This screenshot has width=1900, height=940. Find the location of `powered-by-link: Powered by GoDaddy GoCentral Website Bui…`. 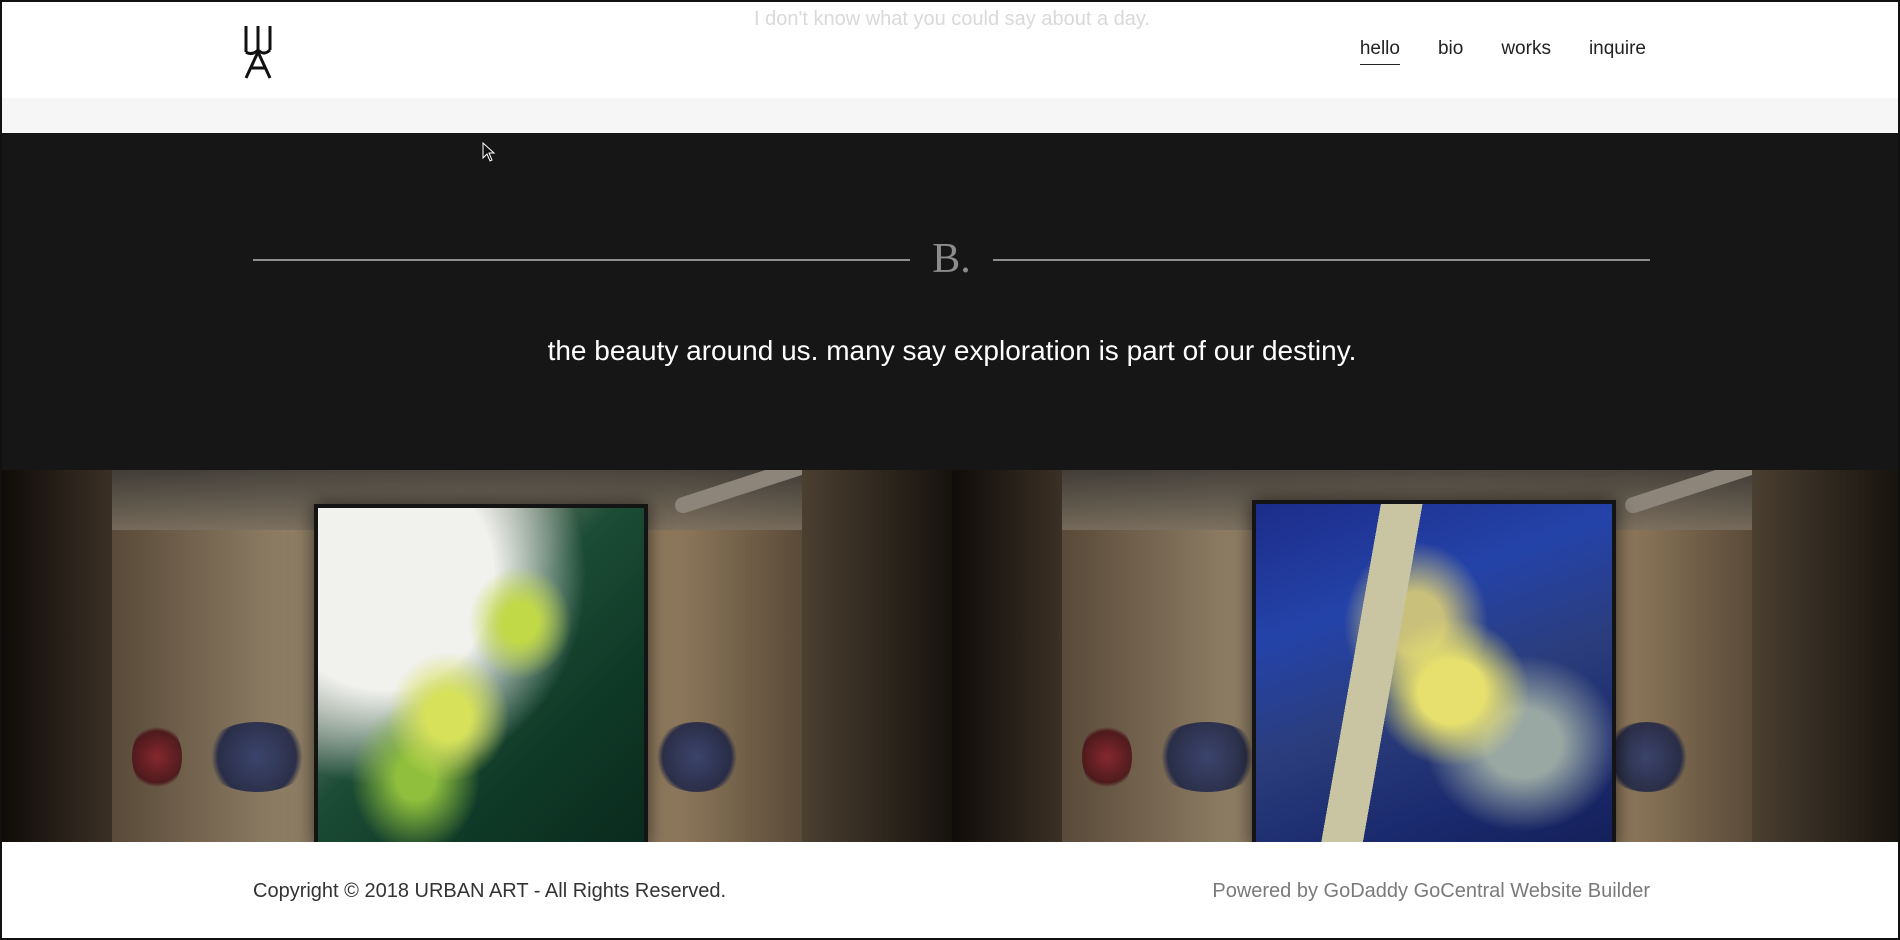

powered-by-link: Powered by GoDaddy GoCentral Website Bui… is located at coordinates (1431, 891).